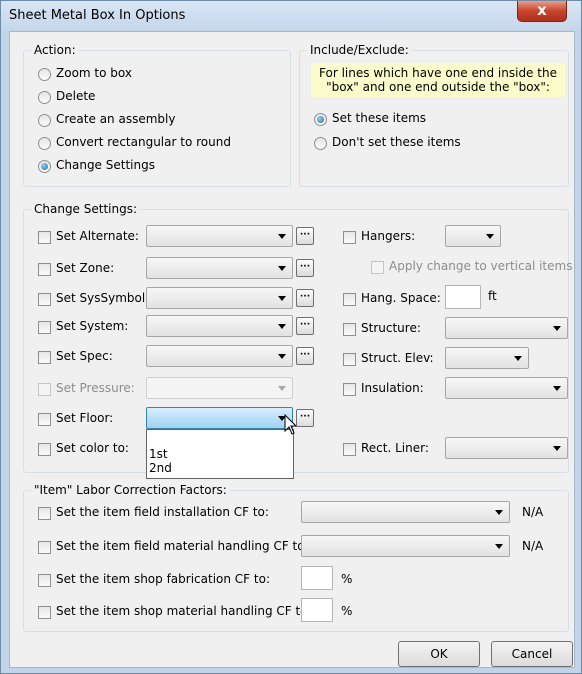 The image size is (582, 674). What do you see at coordinates (305, 326) in the screenshot?
I see `system-ellipsis-button: ···` at bounding box center [305, 326].